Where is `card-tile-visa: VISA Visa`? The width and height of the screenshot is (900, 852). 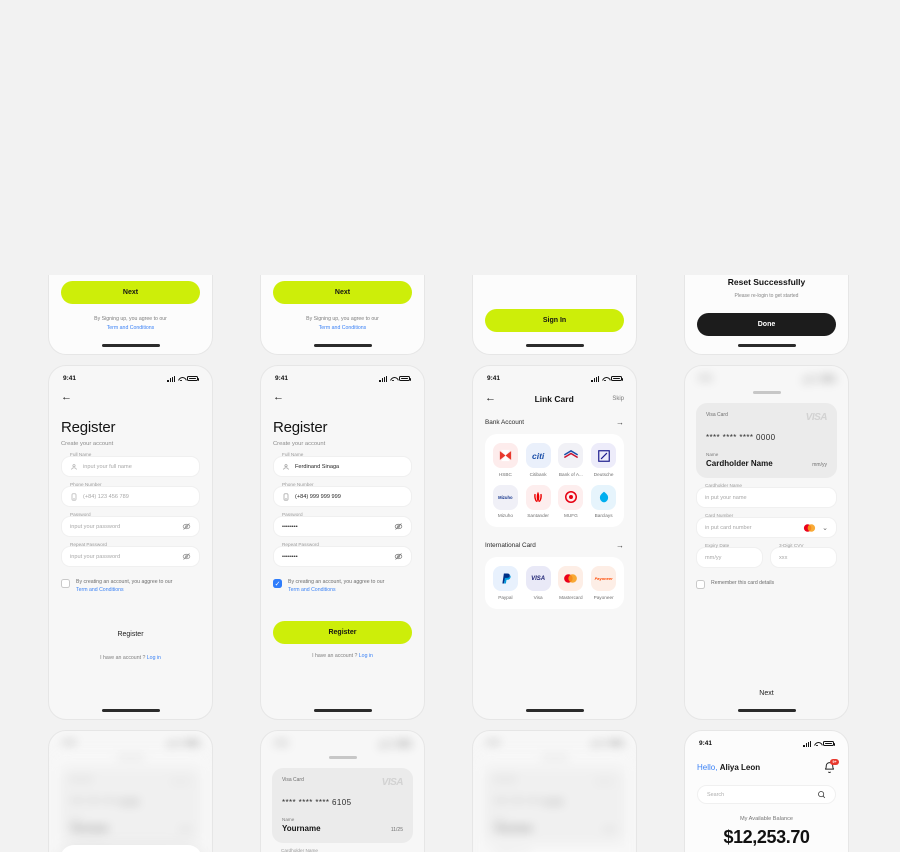 card-tile-visa: VISA Visa is located at coordinates (538, 583).